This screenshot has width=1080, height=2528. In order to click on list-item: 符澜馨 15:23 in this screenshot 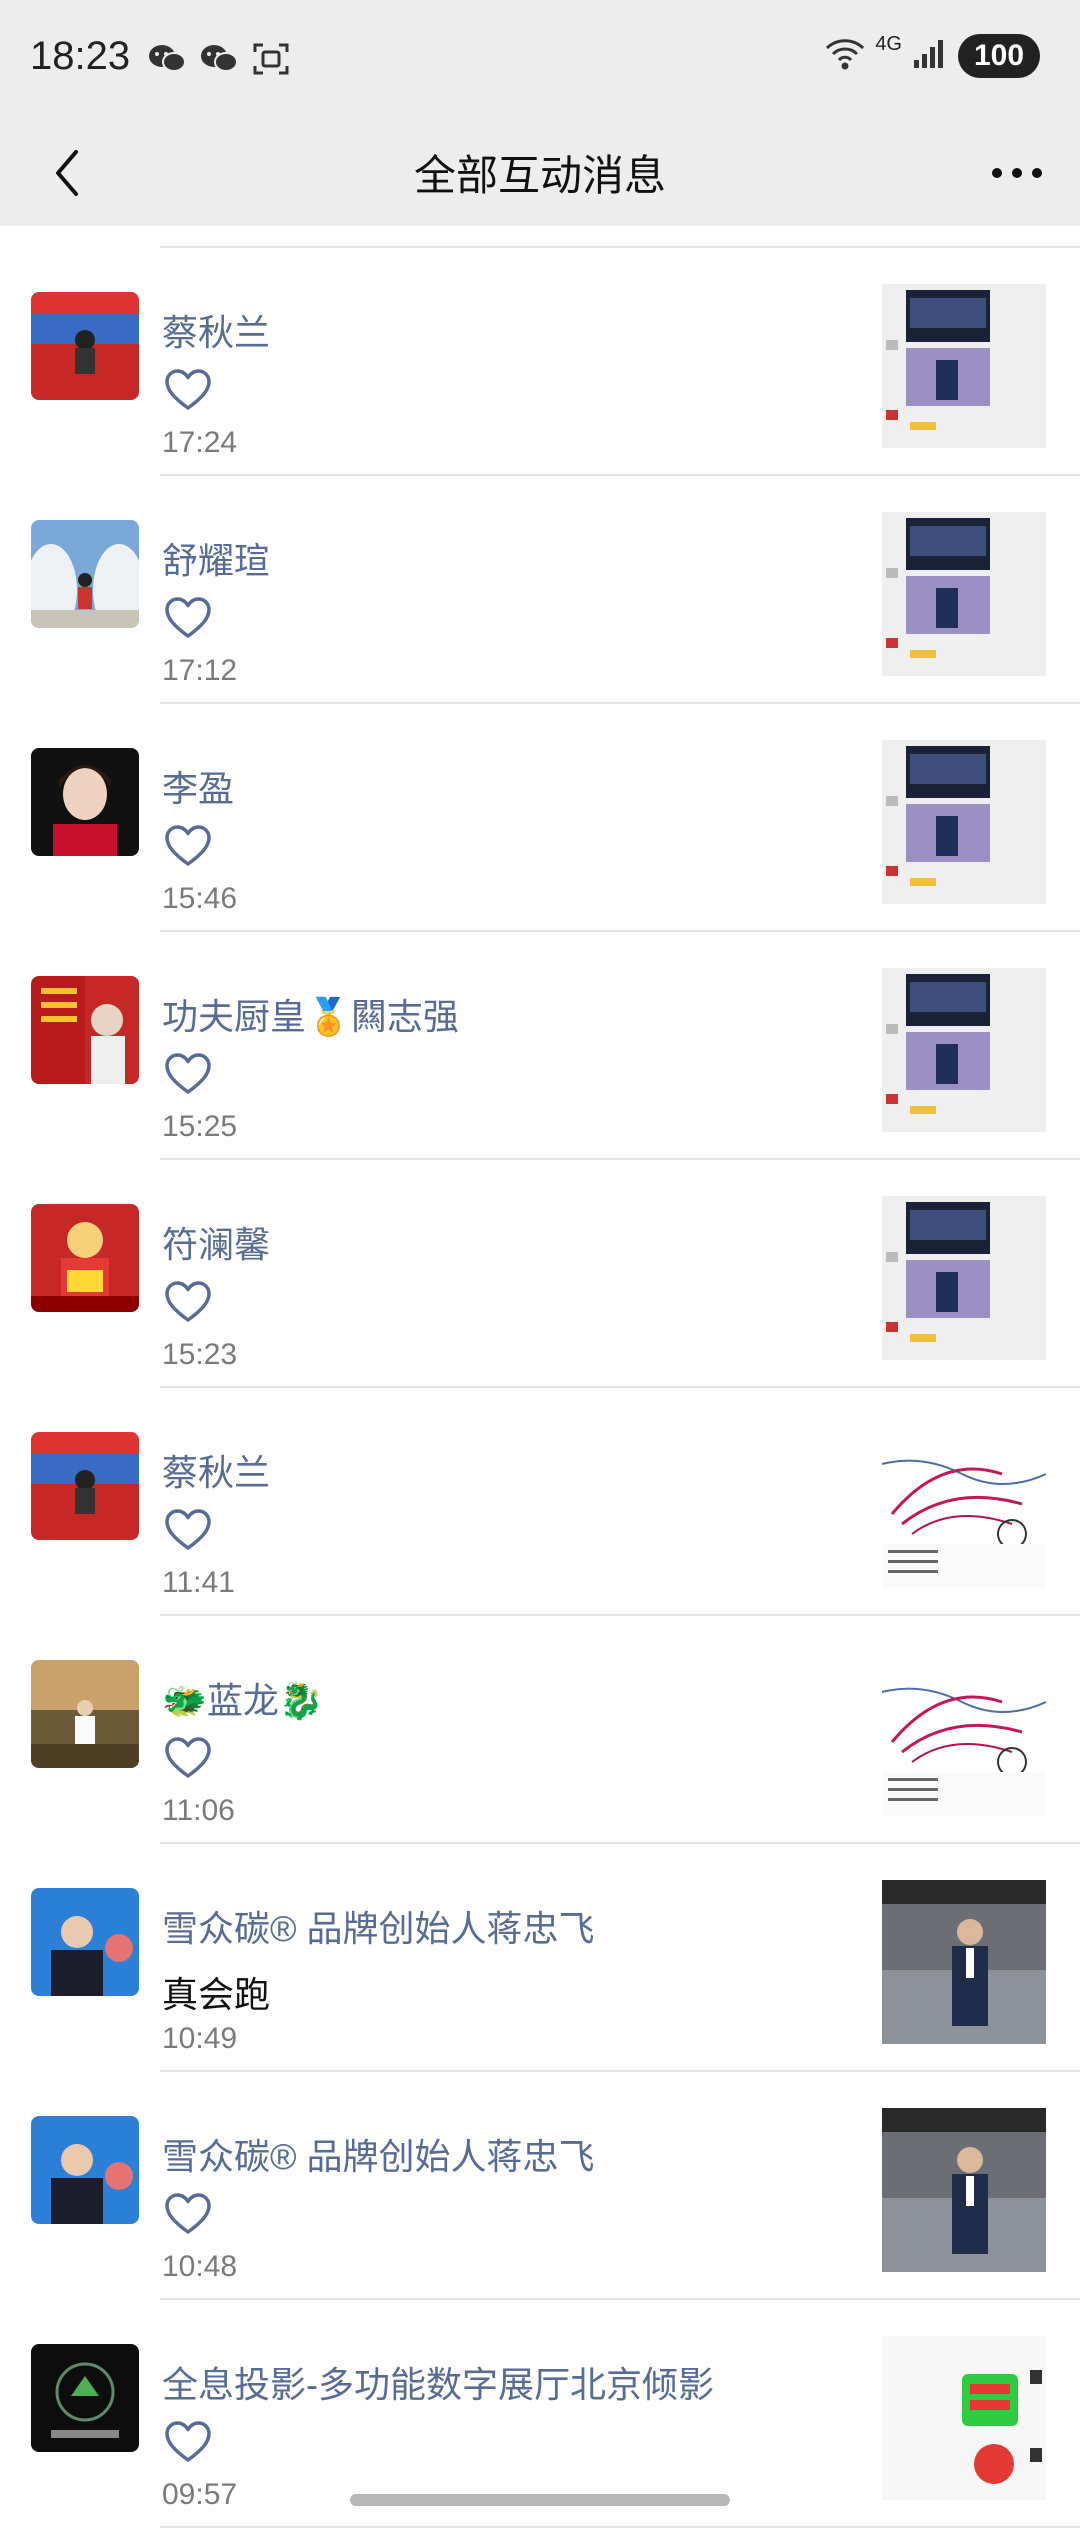, I will do `click(540, 1274)`.